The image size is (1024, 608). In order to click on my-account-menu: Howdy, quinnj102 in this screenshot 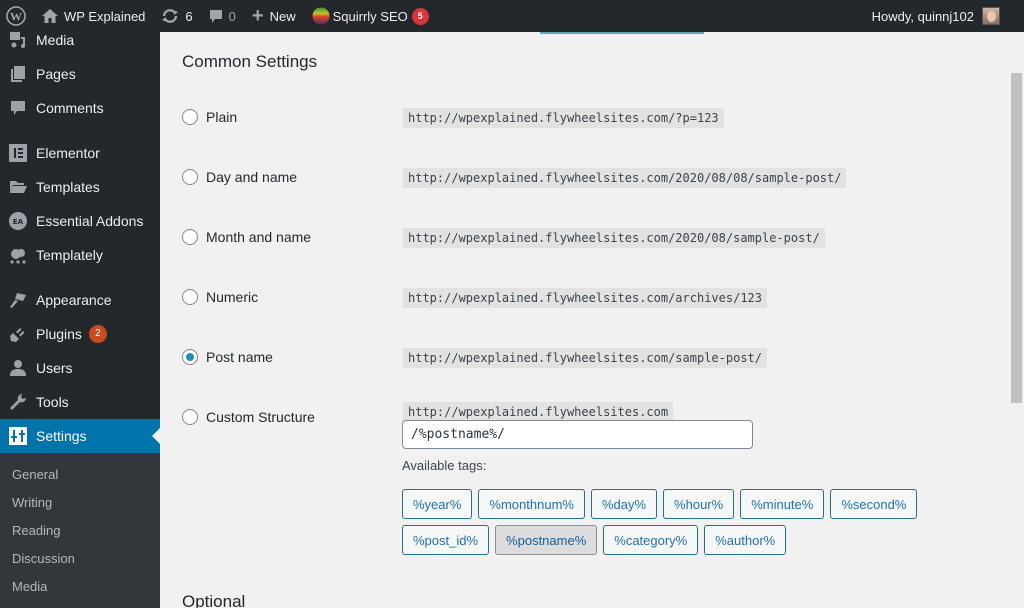, I will do `click(944, 16)`.